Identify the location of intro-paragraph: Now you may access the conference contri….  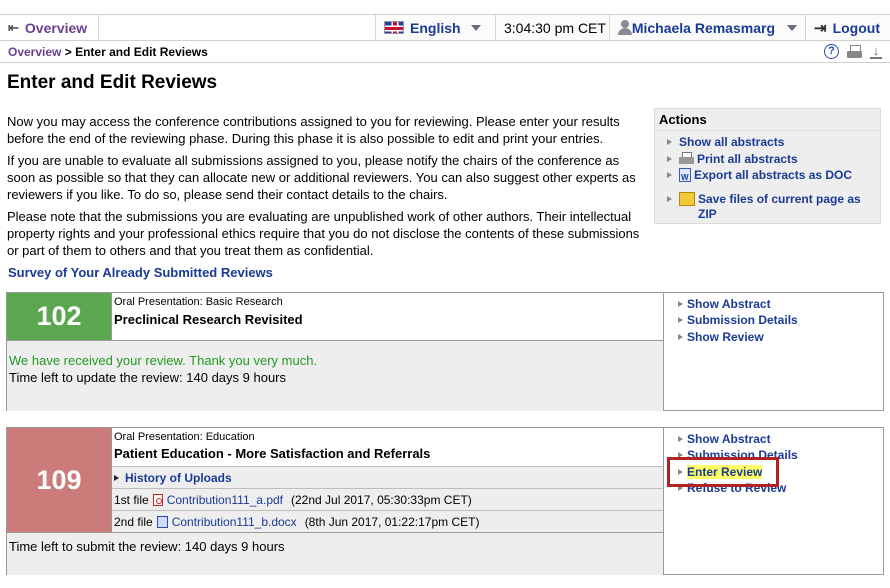
(313, 130).